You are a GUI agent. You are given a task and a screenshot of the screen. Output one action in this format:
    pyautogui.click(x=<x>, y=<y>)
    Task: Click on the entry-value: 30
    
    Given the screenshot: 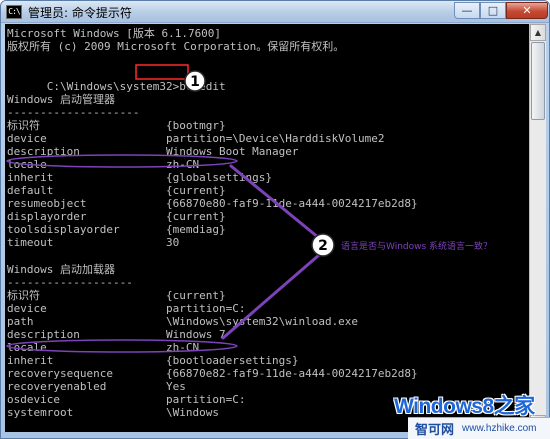 What is the action you would take?
    pyautogui.click(x=173, y=242)
    